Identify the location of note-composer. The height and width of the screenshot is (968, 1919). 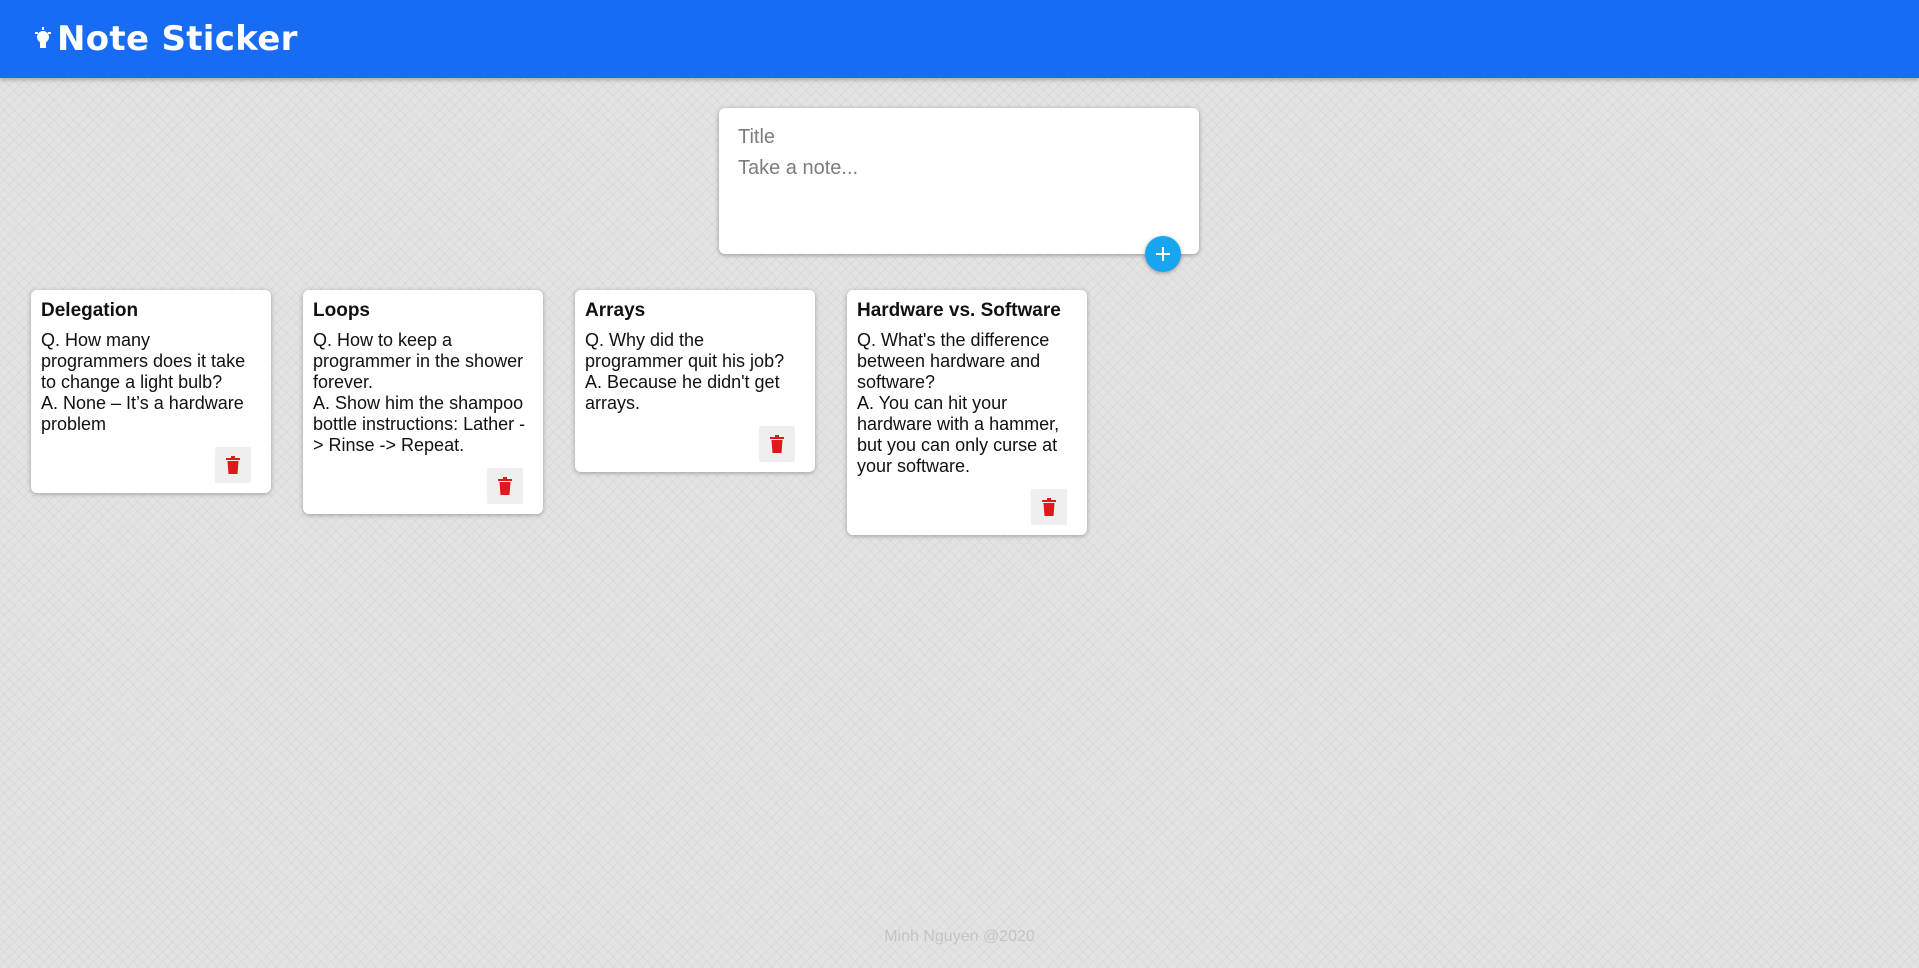
(959, 190).